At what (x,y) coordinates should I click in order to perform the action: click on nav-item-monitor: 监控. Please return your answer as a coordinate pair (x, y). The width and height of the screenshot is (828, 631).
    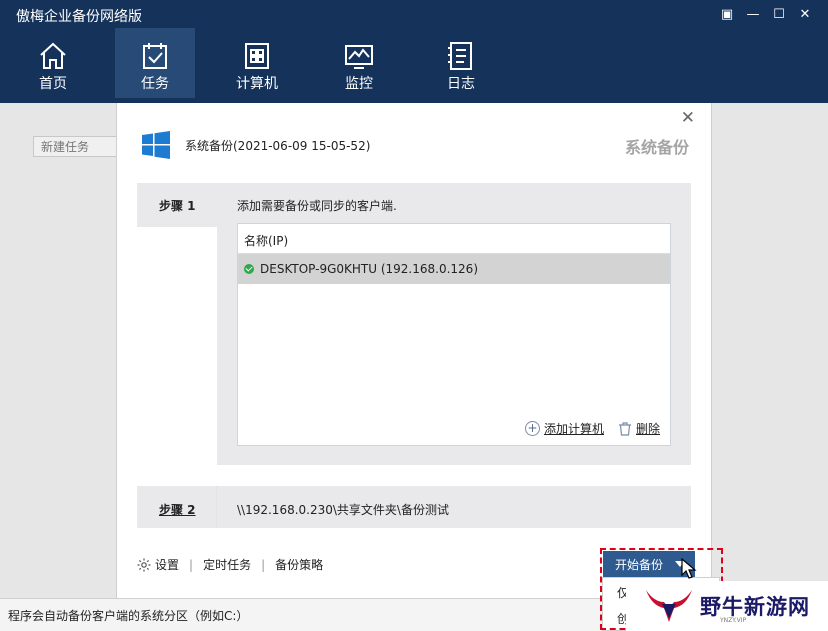
    Looking at the image, I should click on (359, 63).